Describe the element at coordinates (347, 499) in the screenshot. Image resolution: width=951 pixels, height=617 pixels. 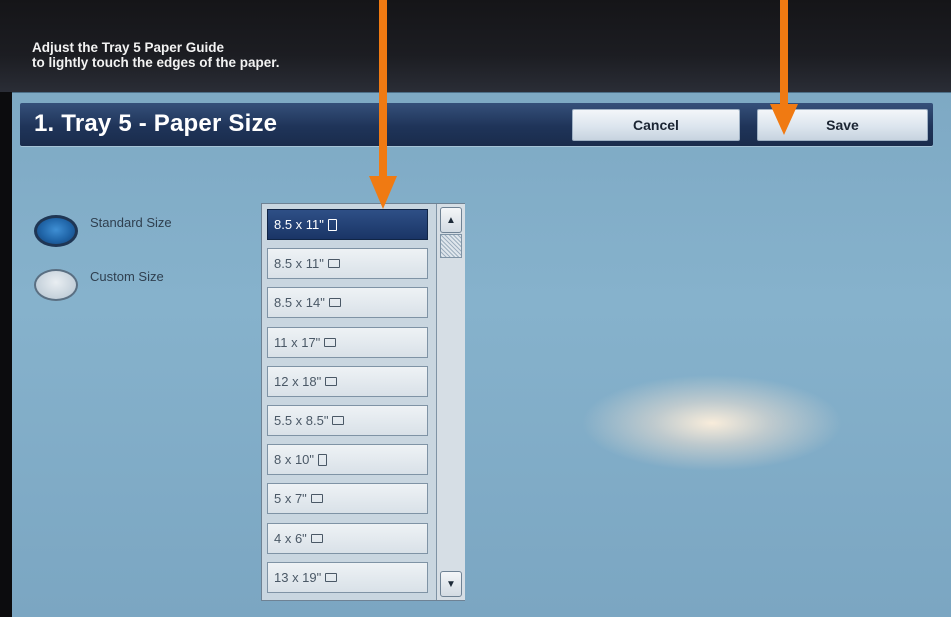
I see `paper-size-item: 5 x 7"` at that location.